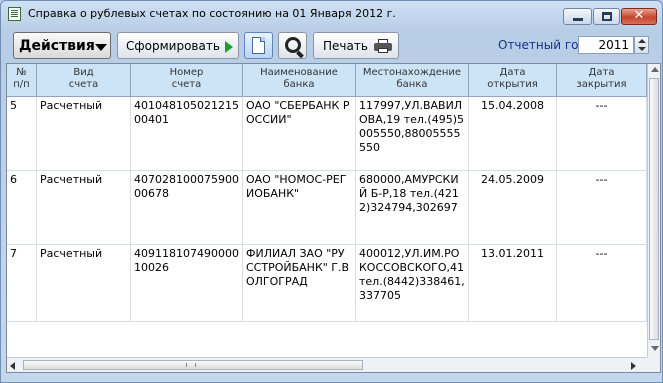 Image resolution: width=663 pixels, height=383 pixels. I want to click on dropdown-arrow-icon, so click(101, 47).